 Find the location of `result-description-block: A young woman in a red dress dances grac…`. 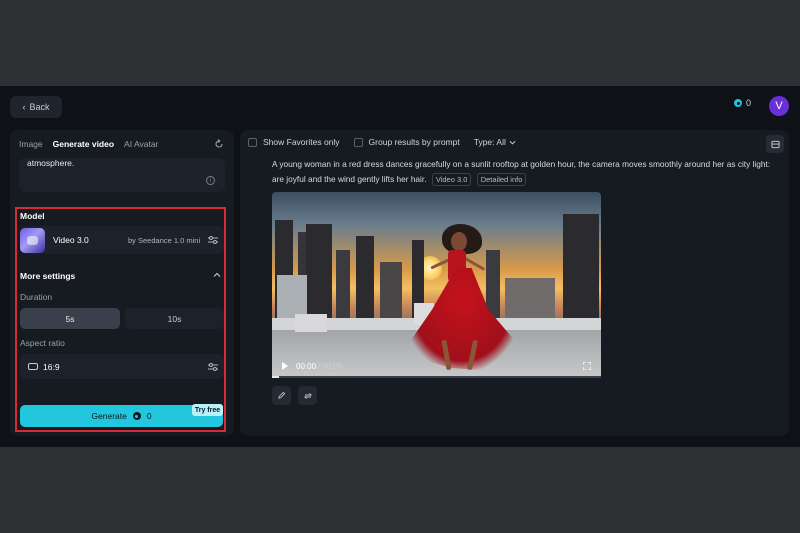

result-description-block: A young woman in a red dress dances grac… is located at coordinates (527, 172).